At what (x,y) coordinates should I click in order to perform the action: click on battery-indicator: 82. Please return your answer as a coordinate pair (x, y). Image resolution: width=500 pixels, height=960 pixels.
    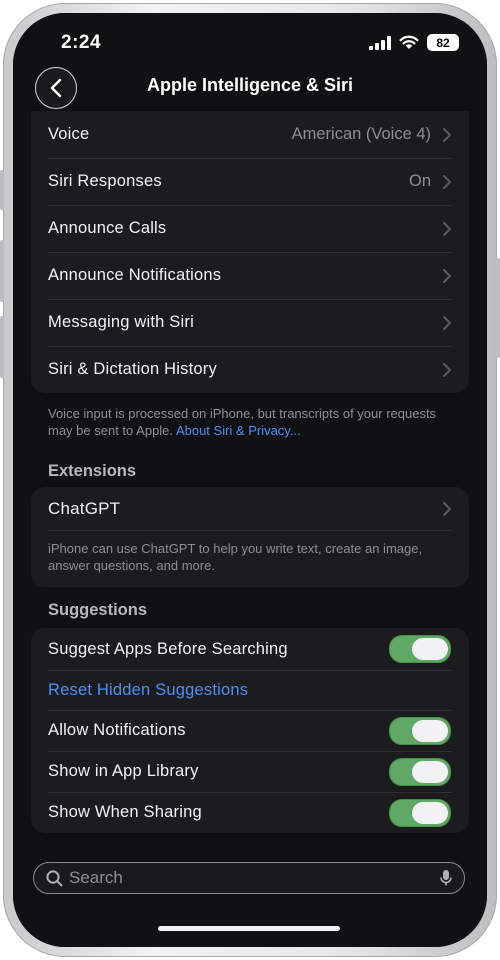
    Looking at the image, I should click on (443, 42).